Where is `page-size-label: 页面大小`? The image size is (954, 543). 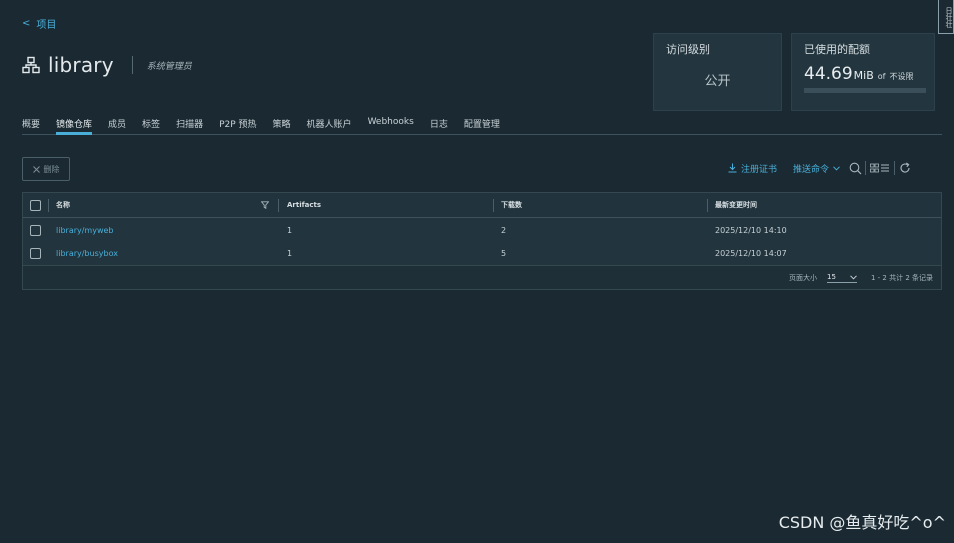 page-size-label: 页面大小 is located at coordinates (802, 278).